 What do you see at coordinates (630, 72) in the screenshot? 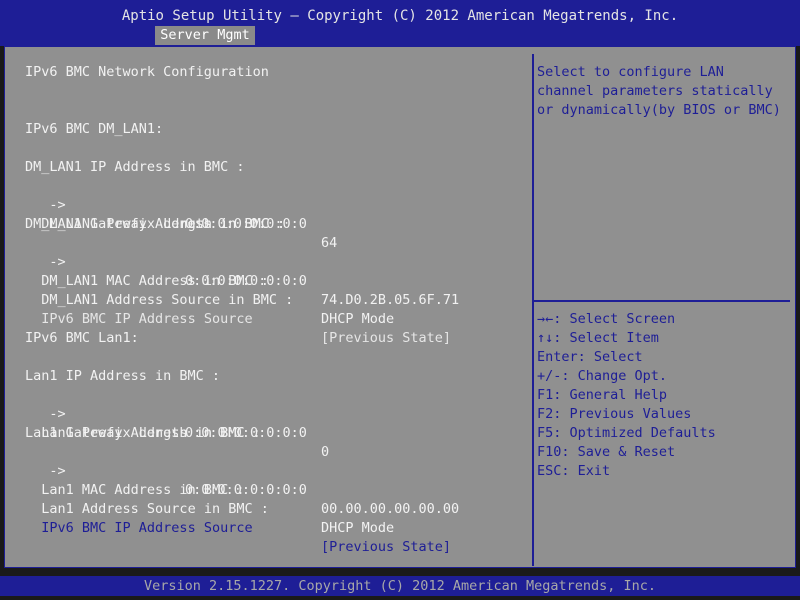
I see `help-line: Select to configure LAN` at bounding box center [630, 72].